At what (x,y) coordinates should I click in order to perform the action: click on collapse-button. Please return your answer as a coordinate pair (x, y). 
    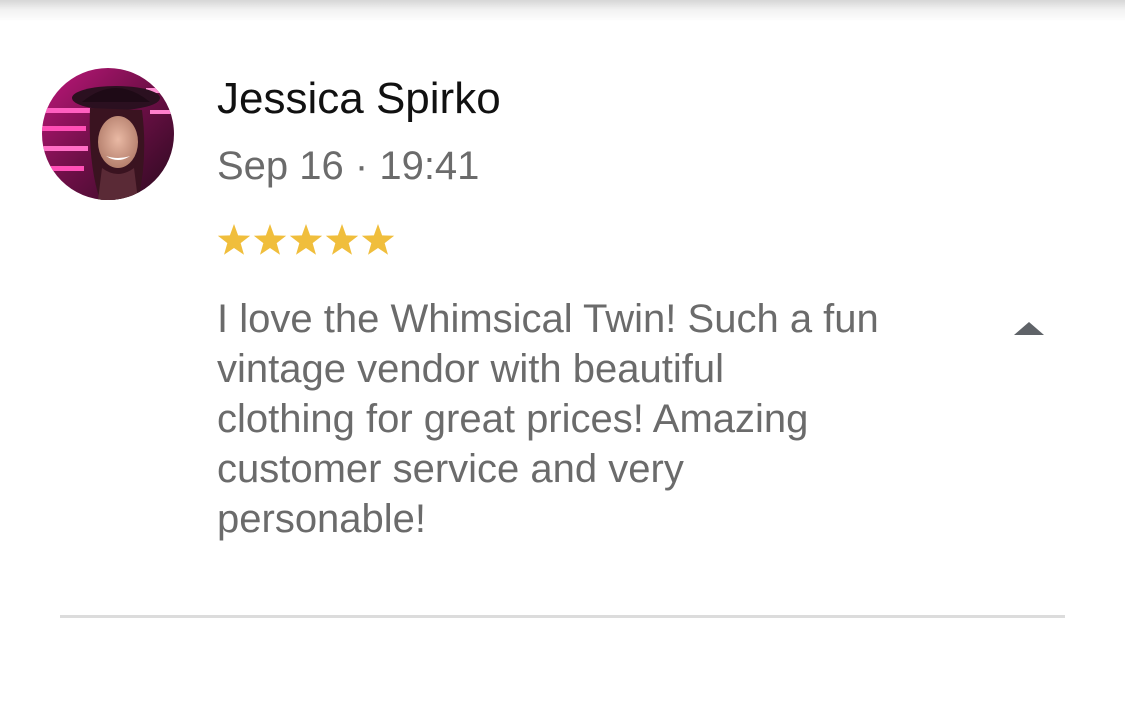
    Looking at the image, I should click on (1029, 328).